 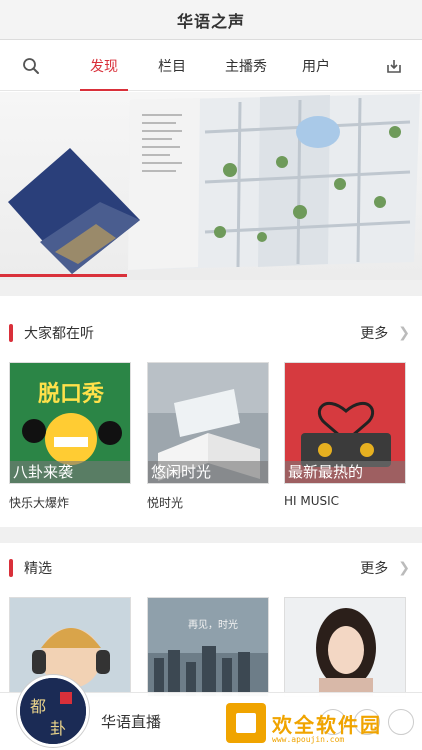 What do you see at coordinates (70, 423) in the screenshot?
I see `program-cover: 脱口秀 八卦来袭` at bounding box center [70, 423].